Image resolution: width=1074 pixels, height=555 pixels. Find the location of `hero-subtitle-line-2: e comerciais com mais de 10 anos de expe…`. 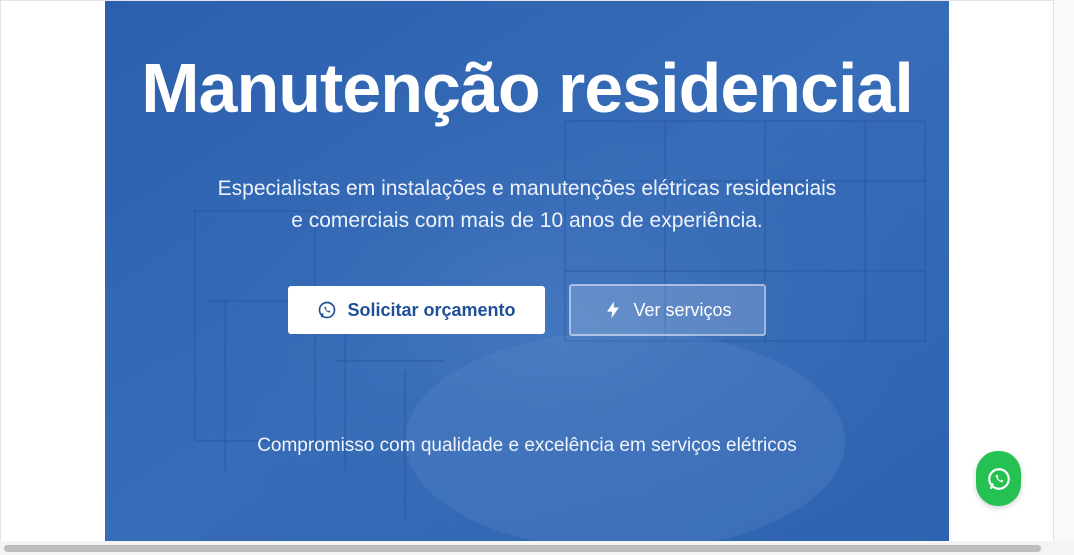

hero-subtitle-line-2: e comerciais com mais de 10 anos de expe… is located at coordinates (527, 220).